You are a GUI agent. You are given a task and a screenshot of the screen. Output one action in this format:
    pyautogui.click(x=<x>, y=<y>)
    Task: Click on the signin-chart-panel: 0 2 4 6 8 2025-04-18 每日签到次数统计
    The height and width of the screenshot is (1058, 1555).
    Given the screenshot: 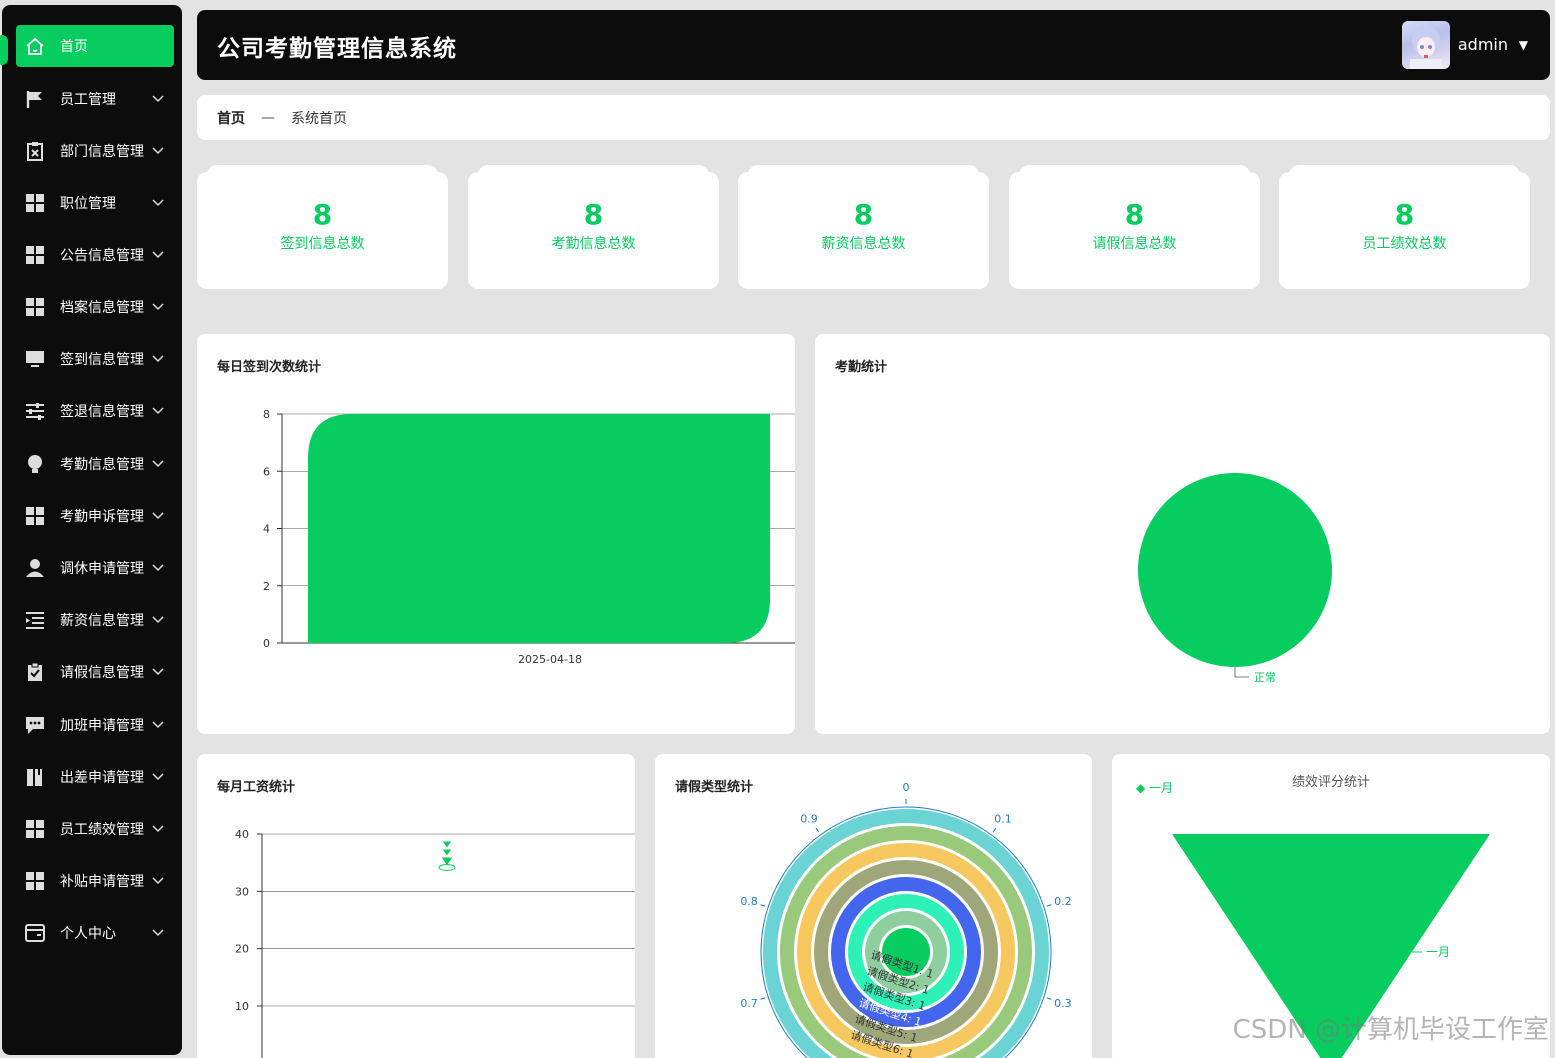 What is the action you would take?
    pyautogui.click(x=496, y=534)
    